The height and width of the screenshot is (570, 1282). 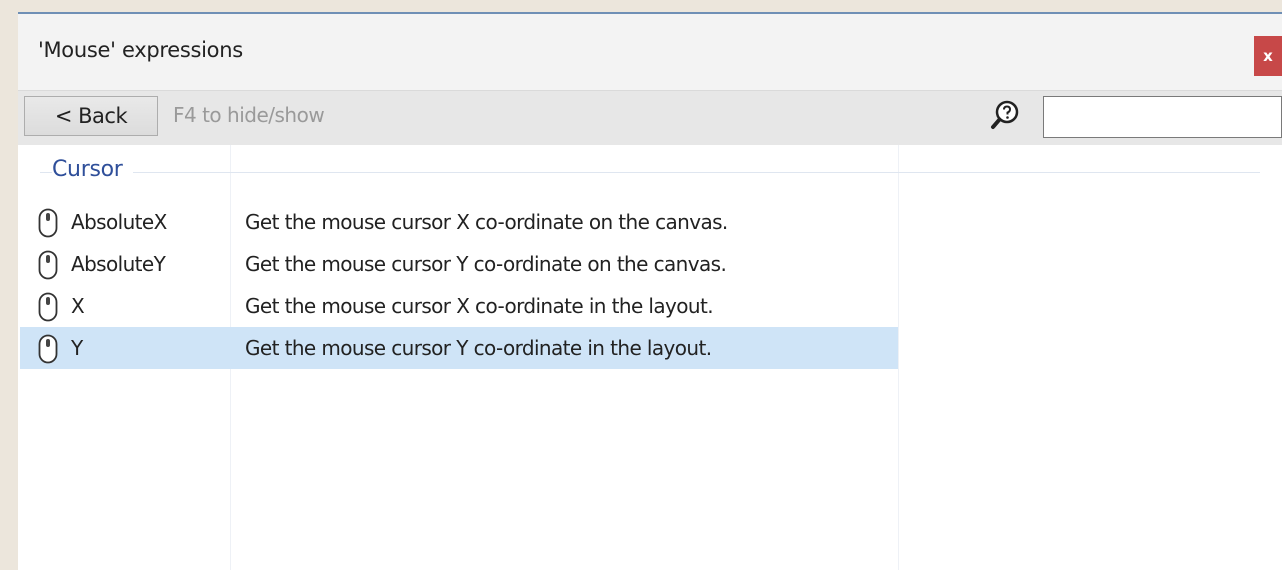 What do you see at coordinates (77, 348) in the screenshot?
I see `item-name: Y` at bounding box center [77, 348].